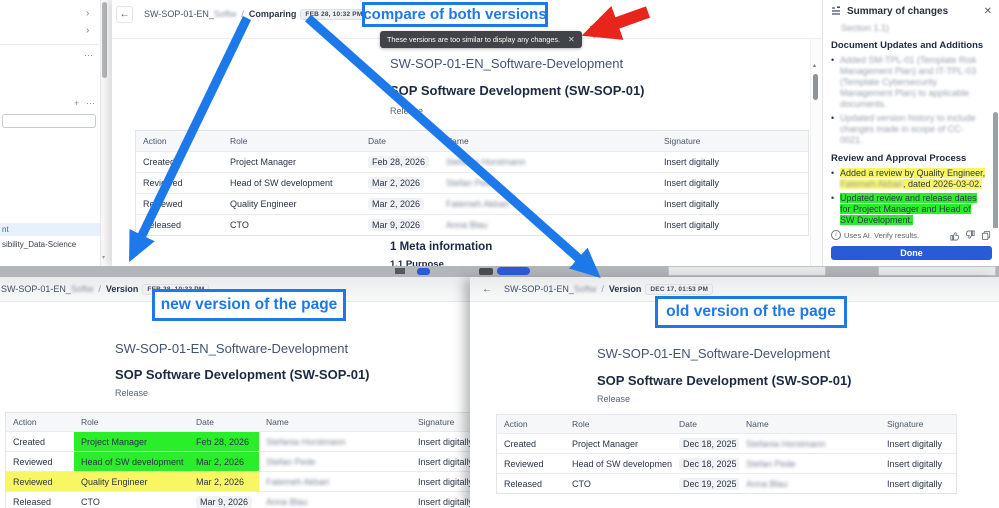 The height and width of the screenshot is (508, 999). I want to click on sidebar-item: sibility_Data-Science, so click(50, 244).